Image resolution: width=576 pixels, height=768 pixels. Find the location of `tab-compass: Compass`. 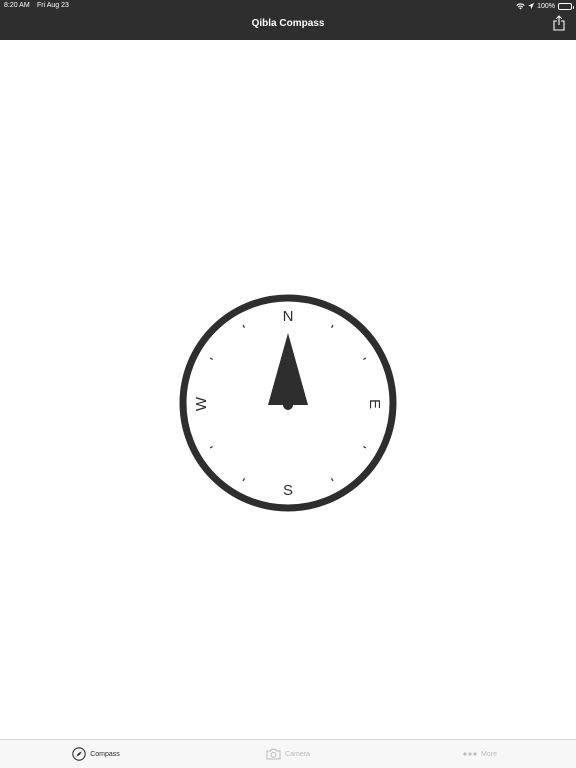

tab-compass: Compass is located at coordinates (96, 754).